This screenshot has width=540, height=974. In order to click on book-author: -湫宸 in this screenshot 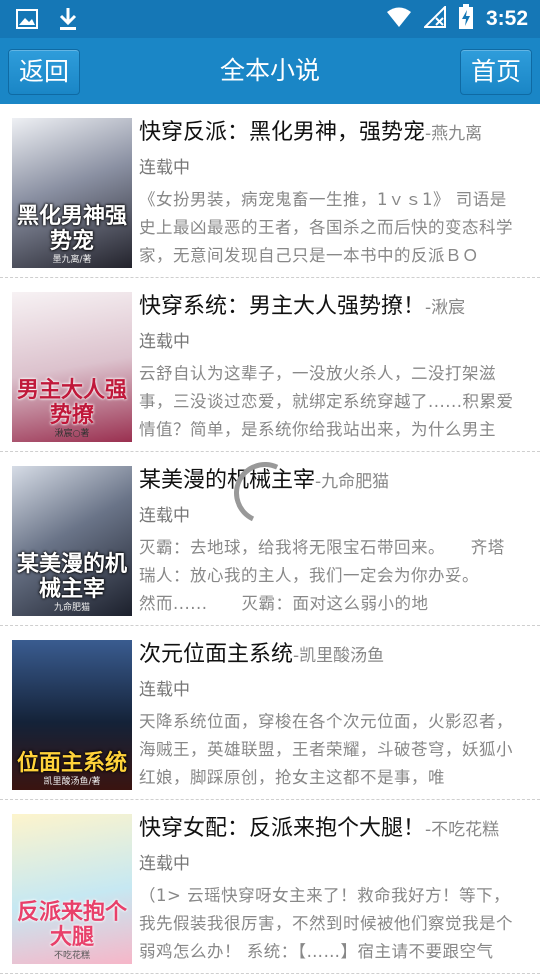, I will do `click(445, 308)`.